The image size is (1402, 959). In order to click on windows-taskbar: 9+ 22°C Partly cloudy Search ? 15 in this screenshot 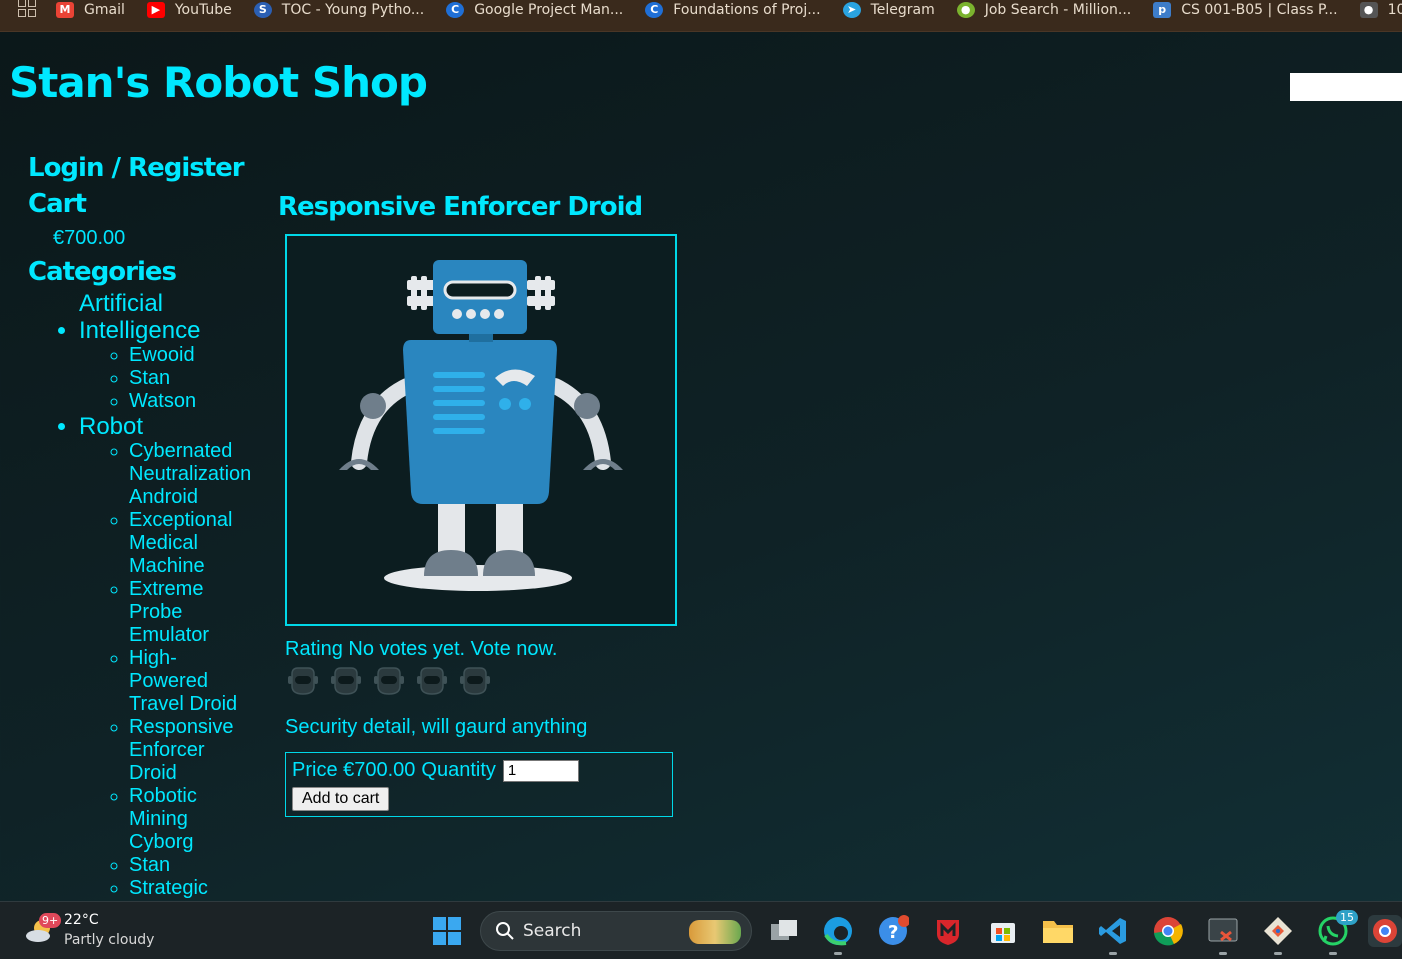, I will do `click(701, 930)`.